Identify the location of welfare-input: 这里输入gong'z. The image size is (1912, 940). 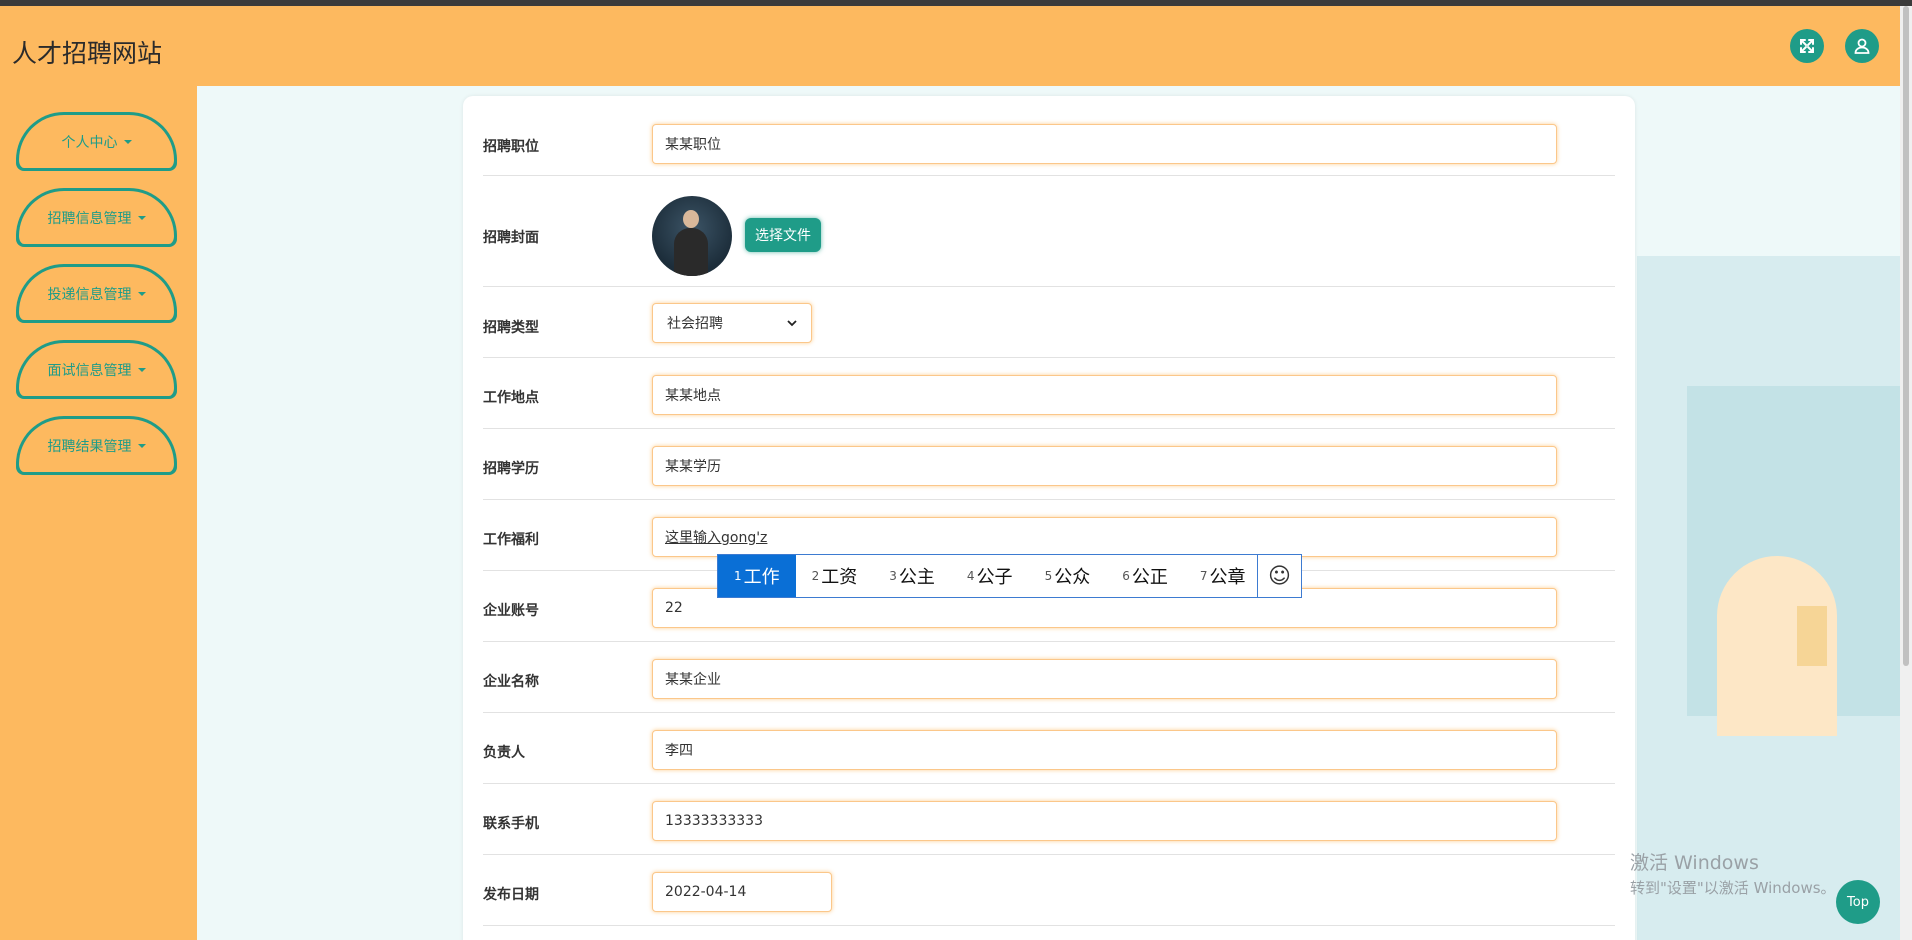
(1104, 537).